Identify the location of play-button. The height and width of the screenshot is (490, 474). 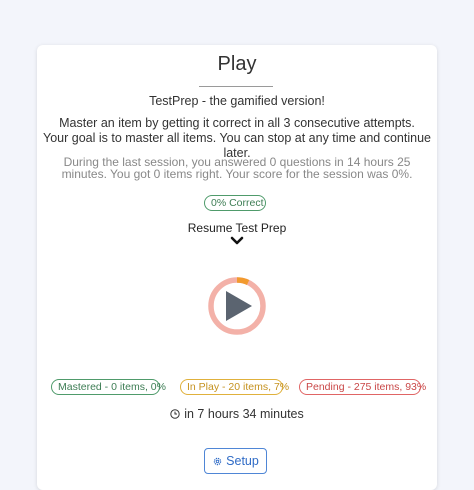
(237, 306).